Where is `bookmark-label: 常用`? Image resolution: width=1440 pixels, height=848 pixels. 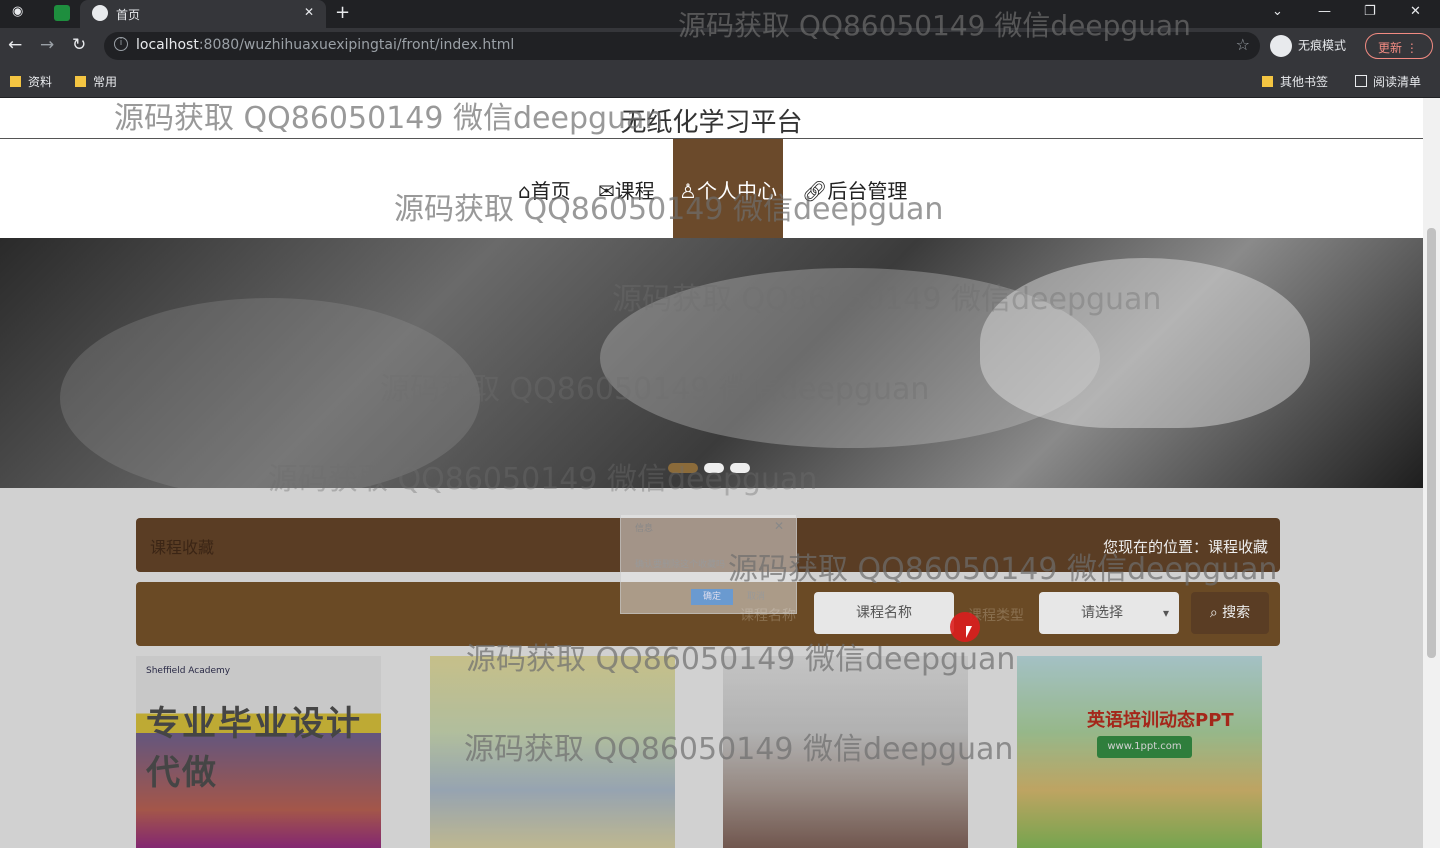 bookmark-label: 常用 is located at coordinates (105, 82).